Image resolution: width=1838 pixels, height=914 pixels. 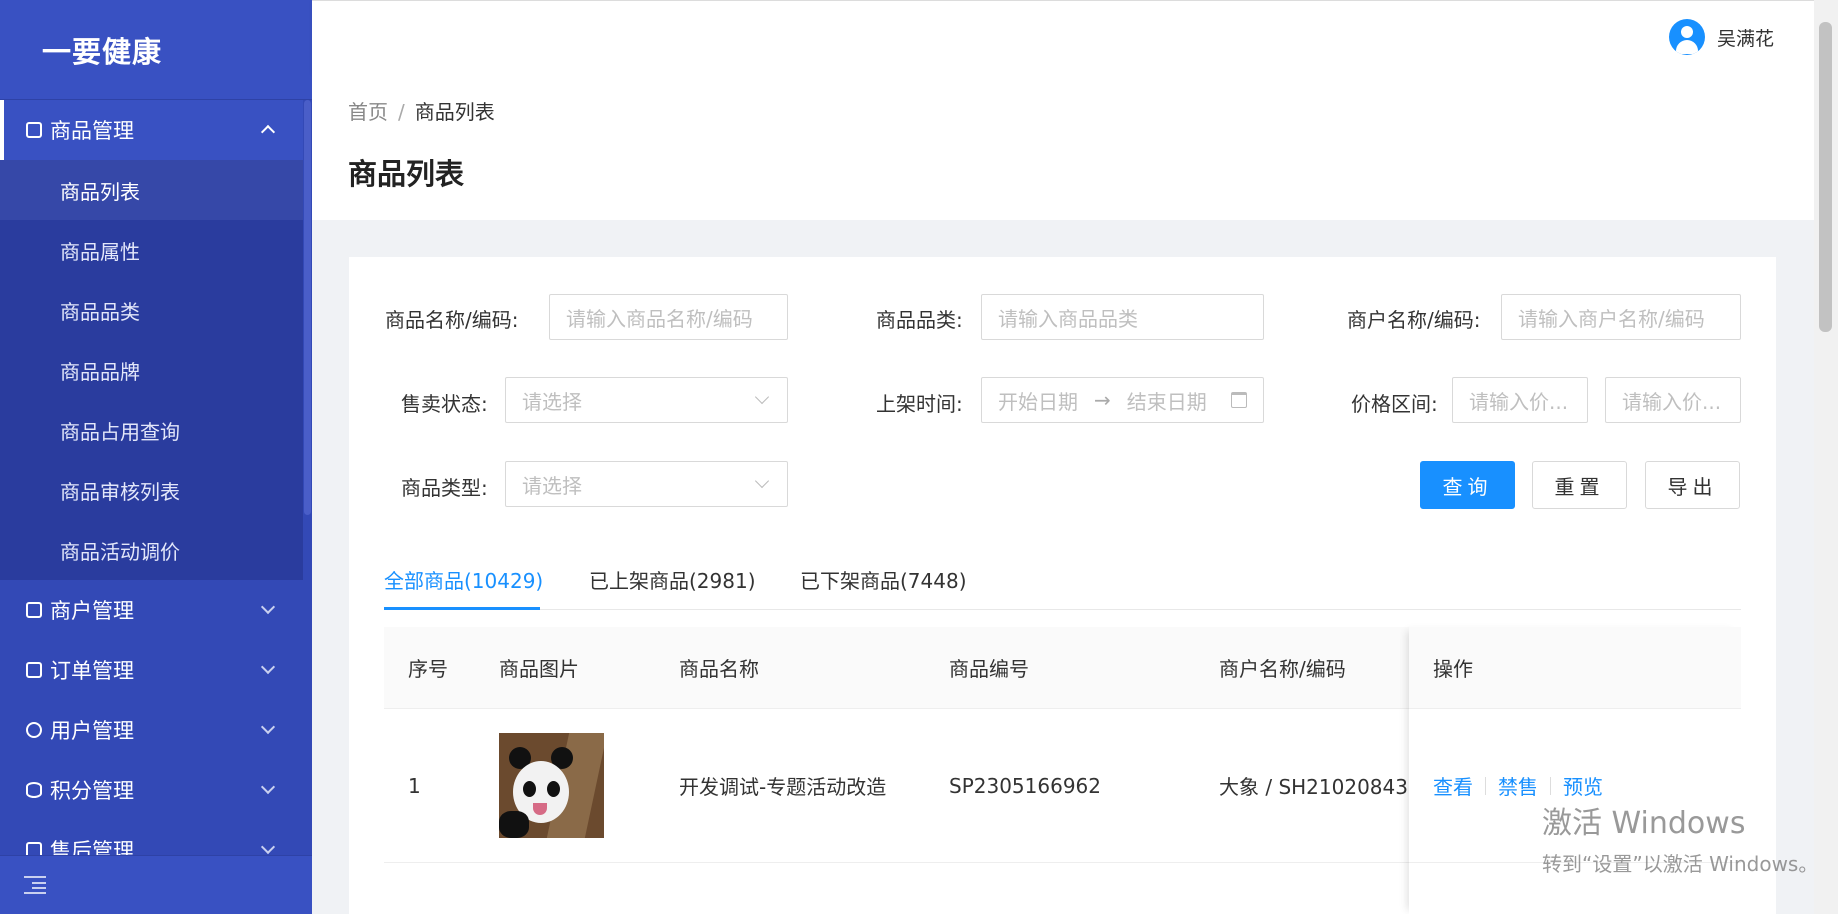 What do you see at coordinates (151, 190) in the screenshot?
I see `sidebar-item-product-list: 商品列表` at bounding box center [151, 190].